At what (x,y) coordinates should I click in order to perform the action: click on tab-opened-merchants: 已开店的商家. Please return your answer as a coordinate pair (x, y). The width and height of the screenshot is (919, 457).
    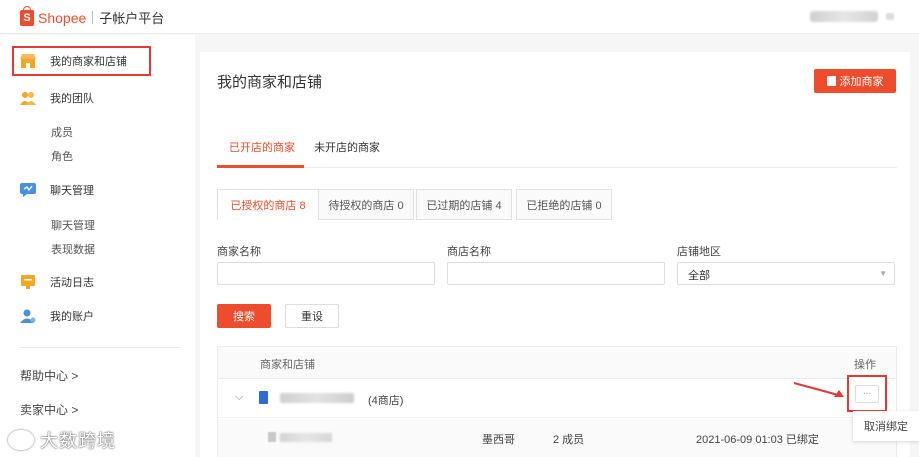
    Looking at the image, I should click on (262, 147).